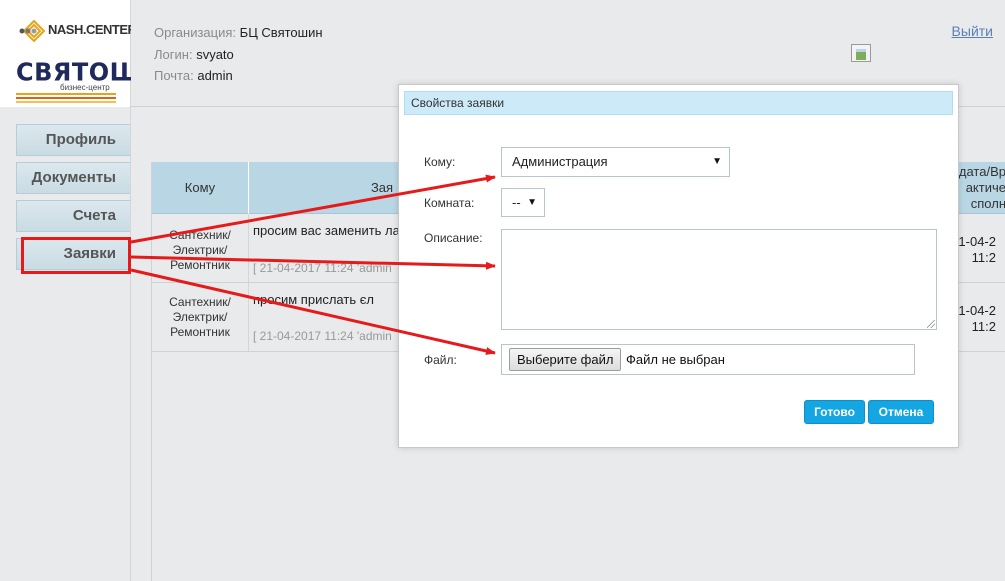 Image resolution: width=1005 pixels, height=581 pixels. What do you see at coordinates (173, 54) in the screenshot?
I see `login-label: Логин:` at bounding box center [173, 54].